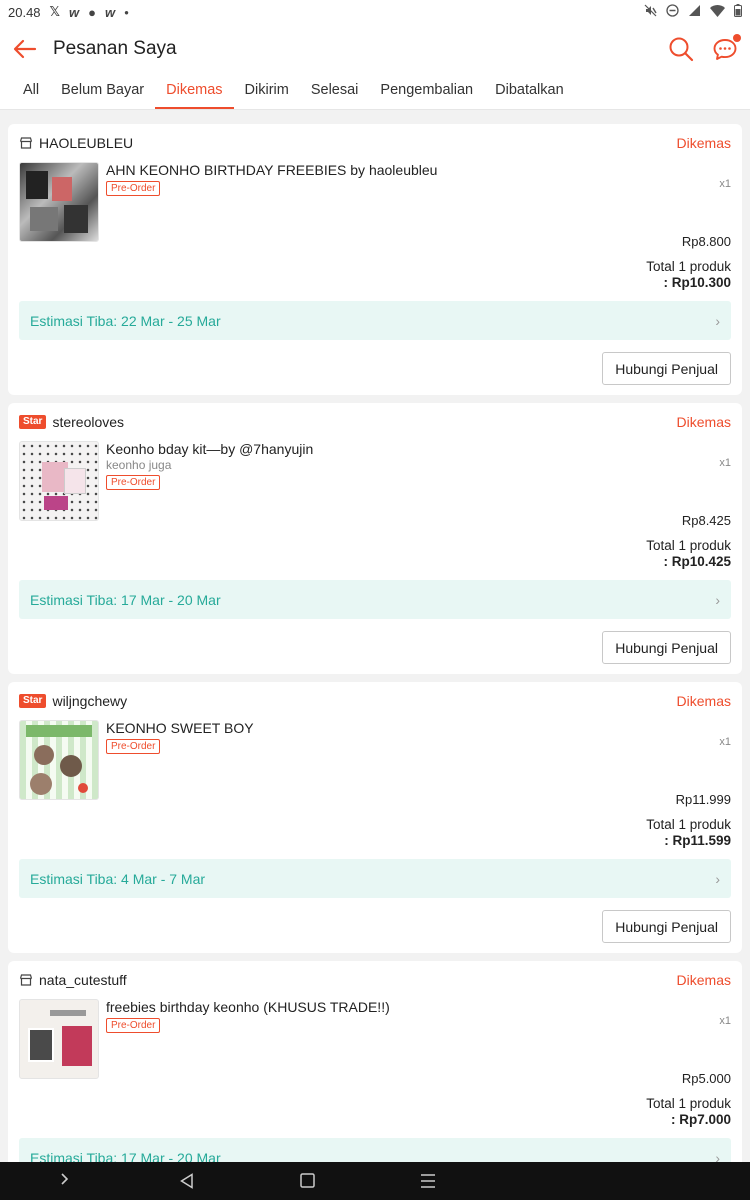 The height and width of the screenshot is (1200, 750). I want to click on back-button, so click(25, 49).